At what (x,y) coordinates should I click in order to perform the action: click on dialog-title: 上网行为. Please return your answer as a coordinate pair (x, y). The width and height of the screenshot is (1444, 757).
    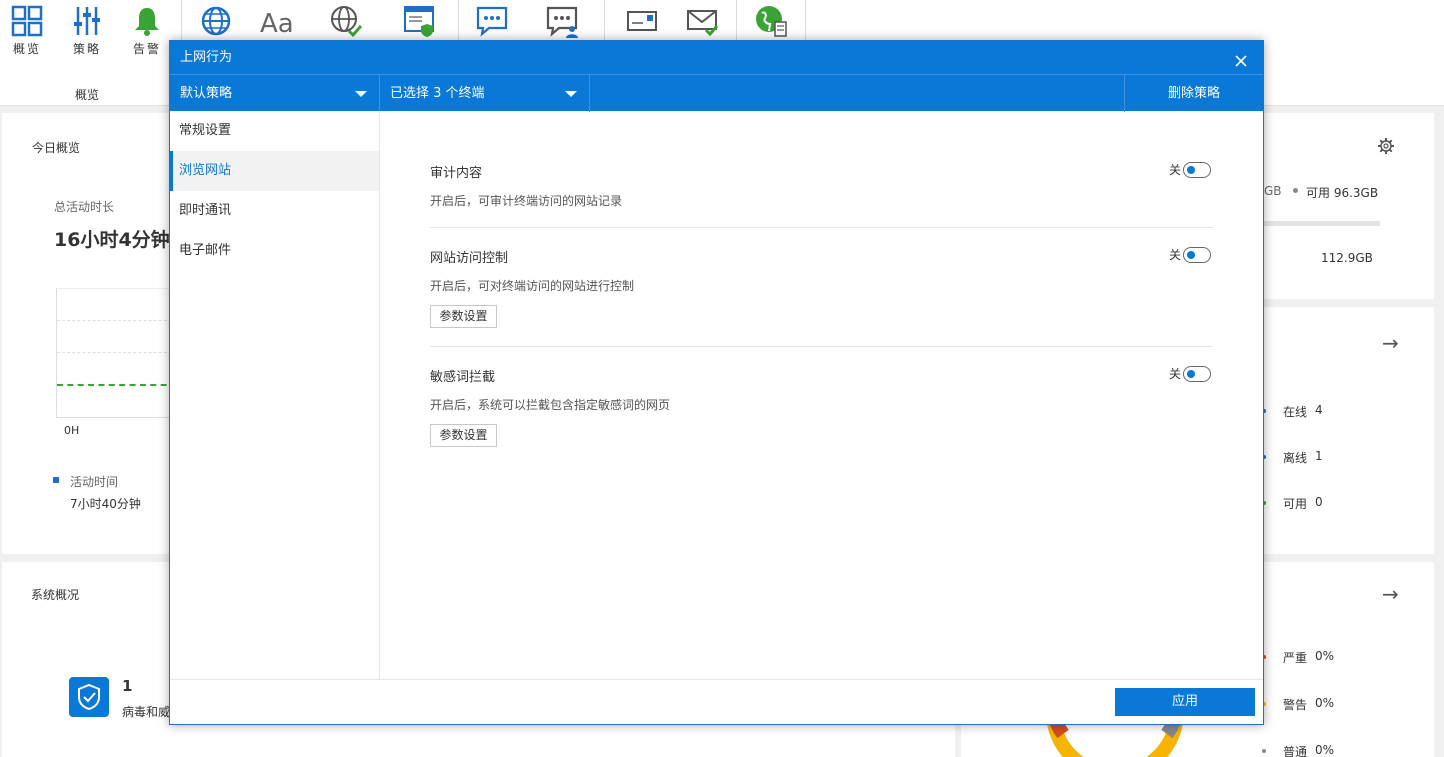
    Looking at the image, I should click on (206, 57).